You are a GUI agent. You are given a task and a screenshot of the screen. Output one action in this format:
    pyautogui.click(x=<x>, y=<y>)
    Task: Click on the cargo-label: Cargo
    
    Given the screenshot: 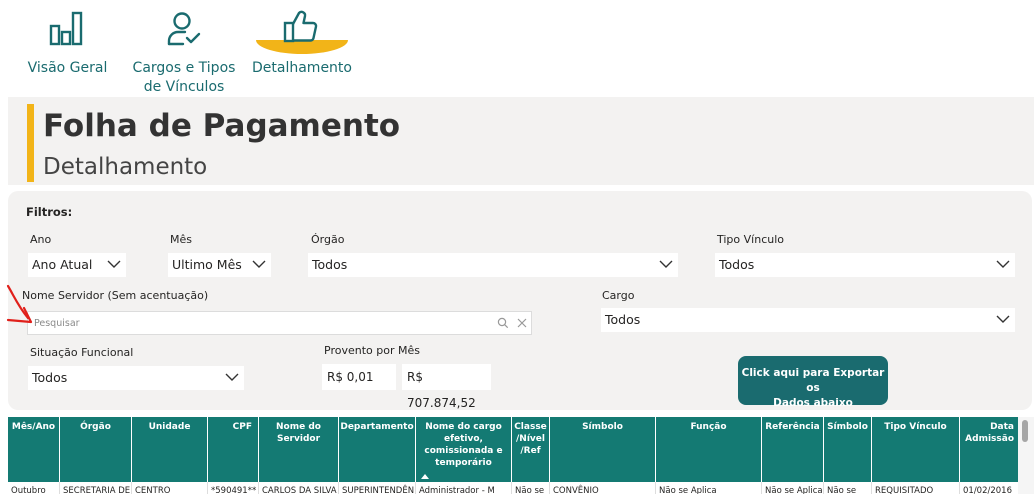 What is the action you would take?
    pyautogui.click(x=618, y=295)
    